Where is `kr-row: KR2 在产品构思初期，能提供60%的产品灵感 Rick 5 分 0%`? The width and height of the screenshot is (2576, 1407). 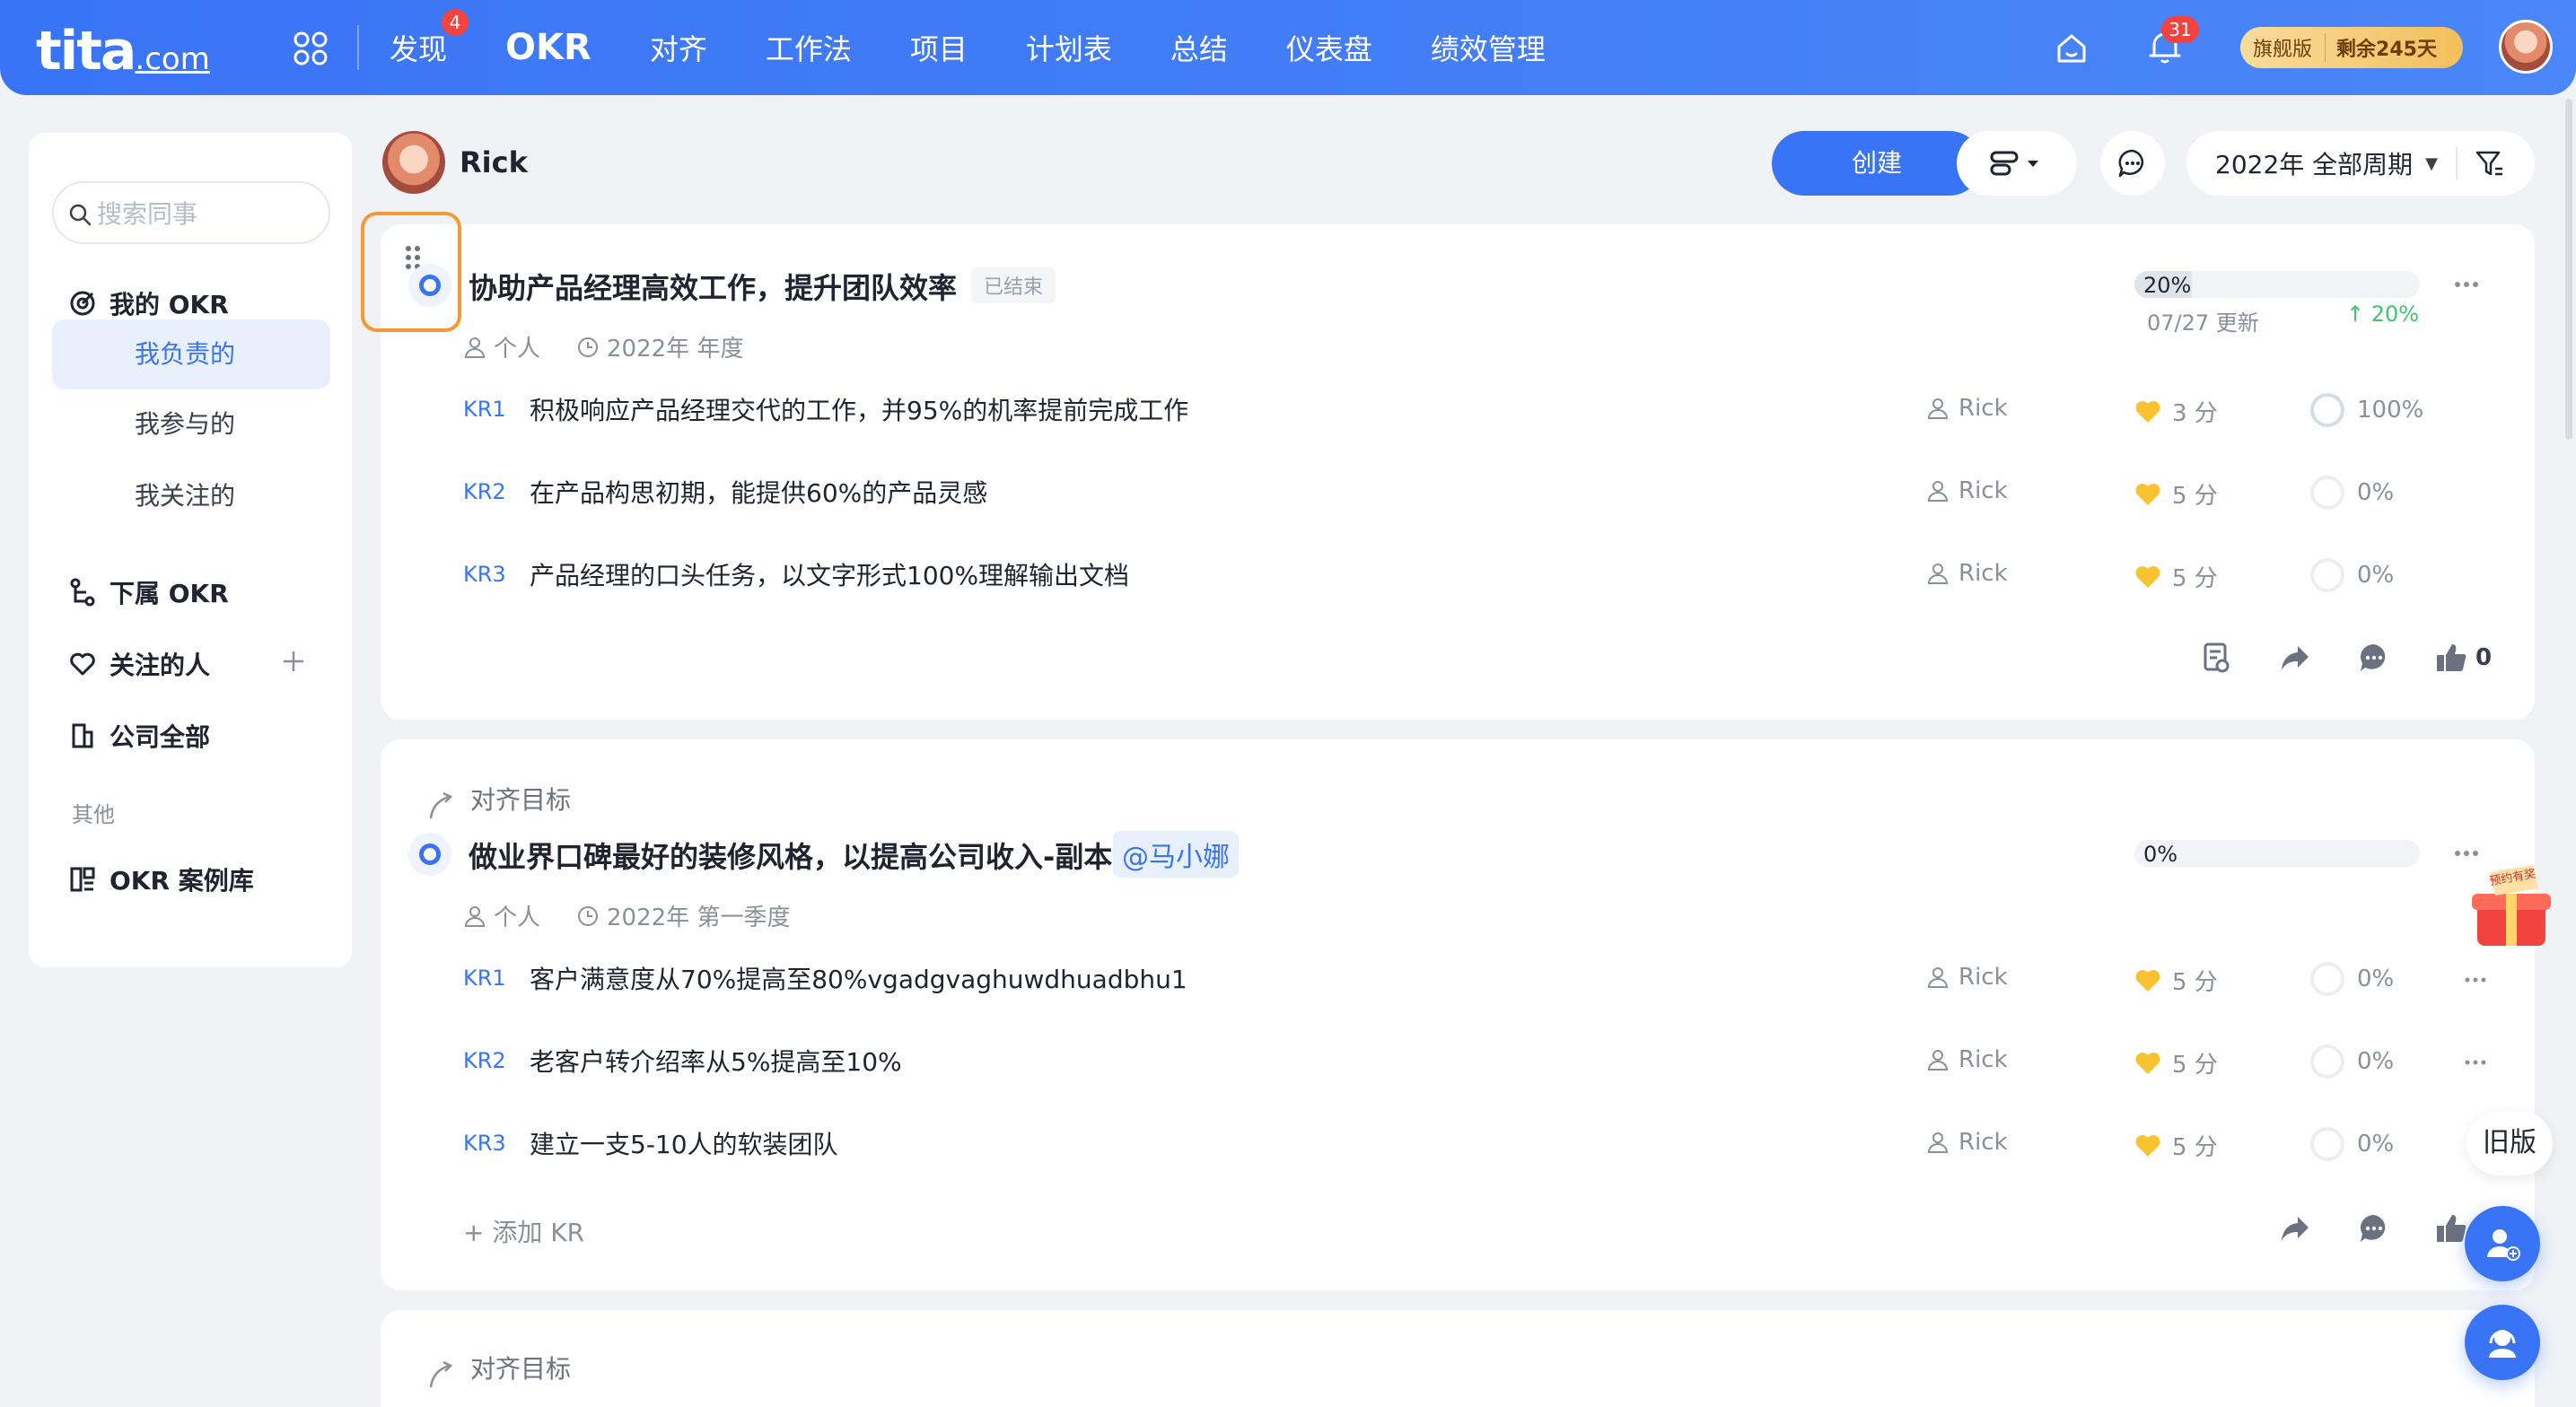
kr-row: KR2 在产品构思初期，能提供60%的产品灵感 Rick 5 分 0% is located at coordinates (1477, 493).